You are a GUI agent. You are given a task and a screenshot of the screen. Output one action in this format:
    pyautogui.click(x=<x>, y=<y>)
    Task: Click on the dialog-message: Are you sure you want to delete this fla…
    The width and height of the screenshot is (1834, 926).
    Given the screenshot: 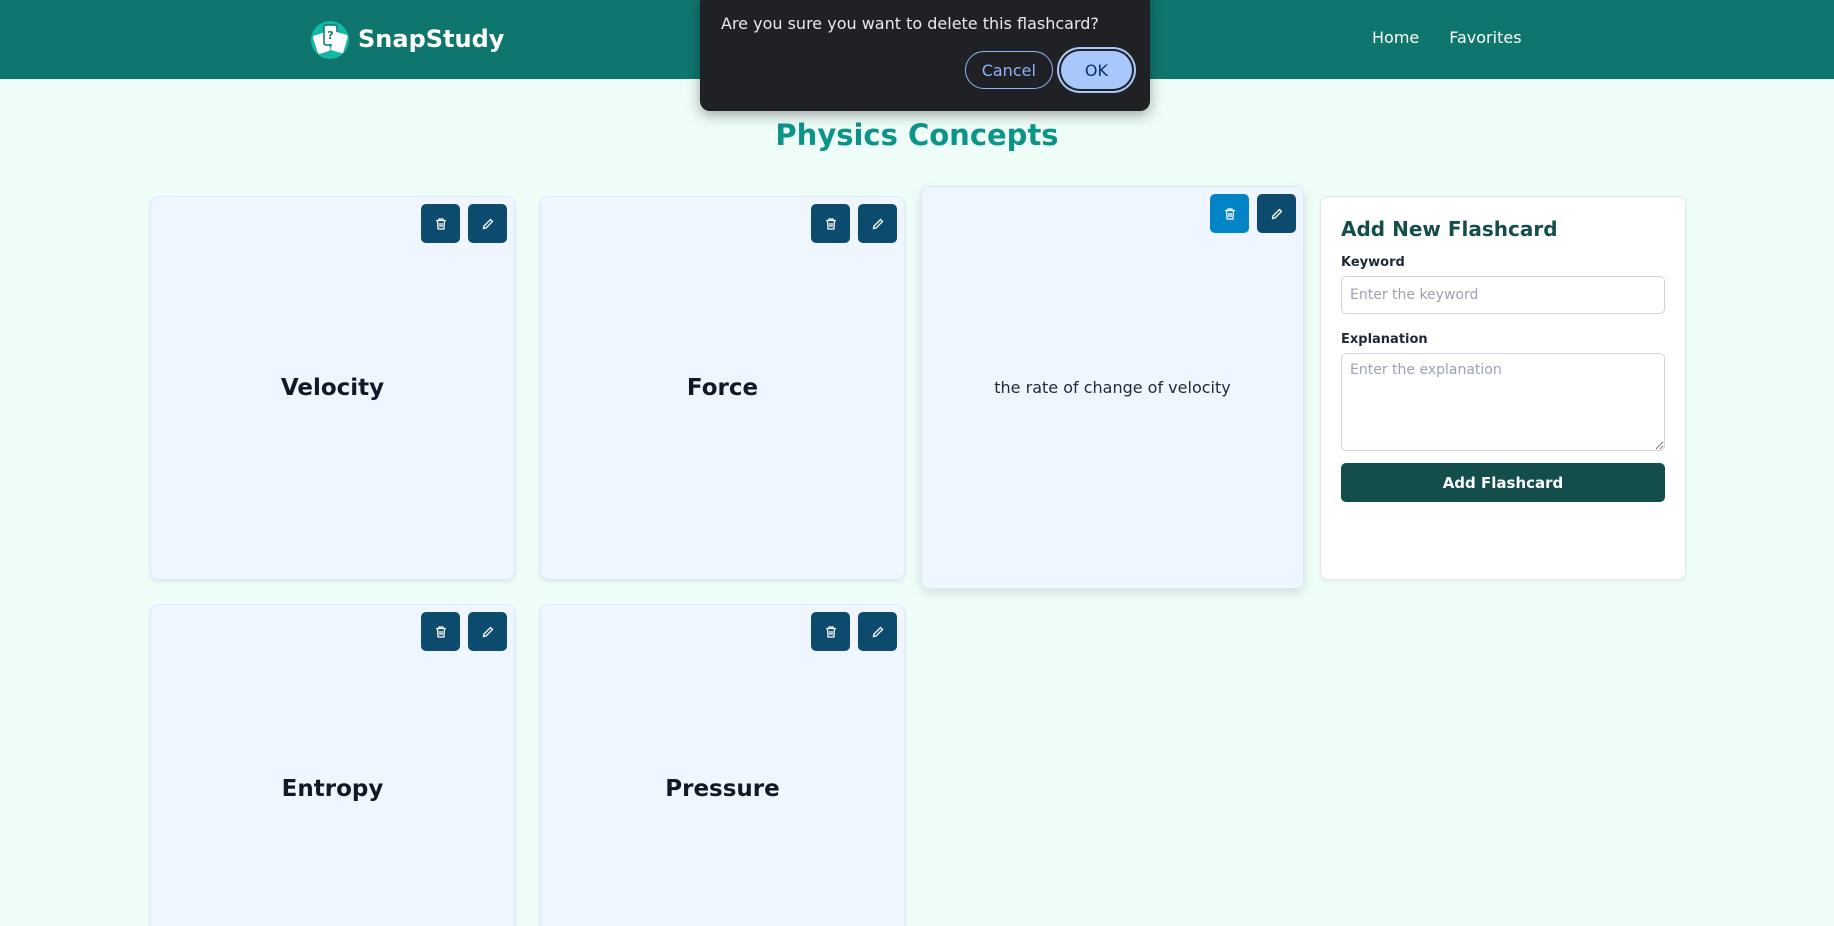 What is the action you would take?
    pyautogui.click(x=910, y=23)
    